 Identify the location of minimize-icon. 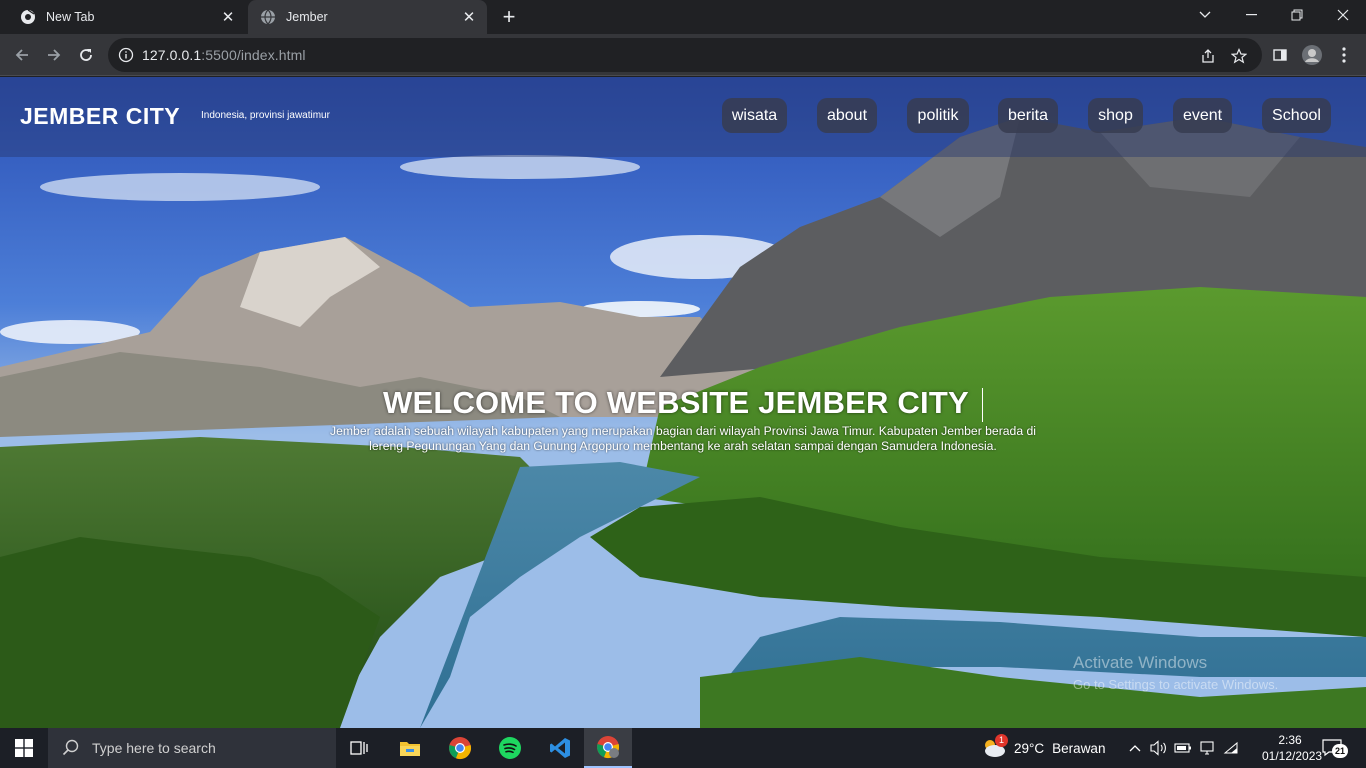
(1251, 15).